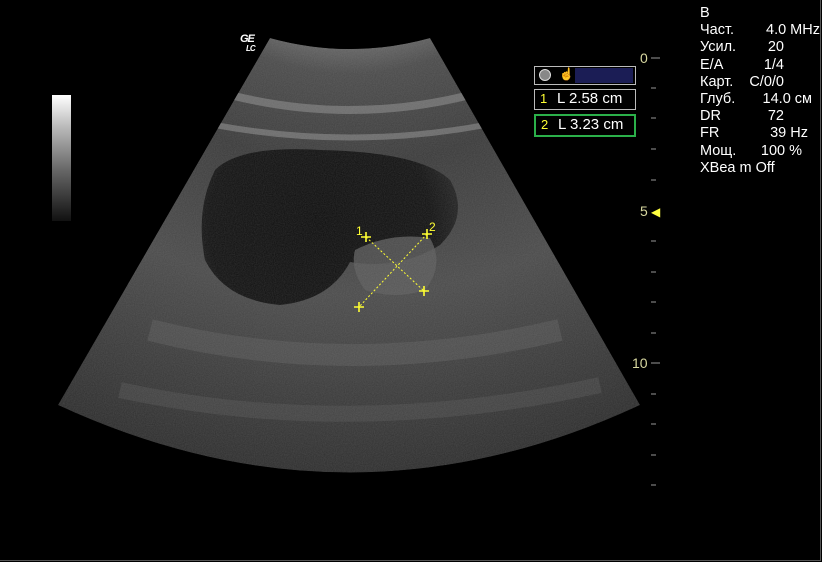 The height and width of the screenshot is (562, 822). Describe the element at coordinates (742, 116) in the screenshot. I see `param-row: DR 72` at that location.